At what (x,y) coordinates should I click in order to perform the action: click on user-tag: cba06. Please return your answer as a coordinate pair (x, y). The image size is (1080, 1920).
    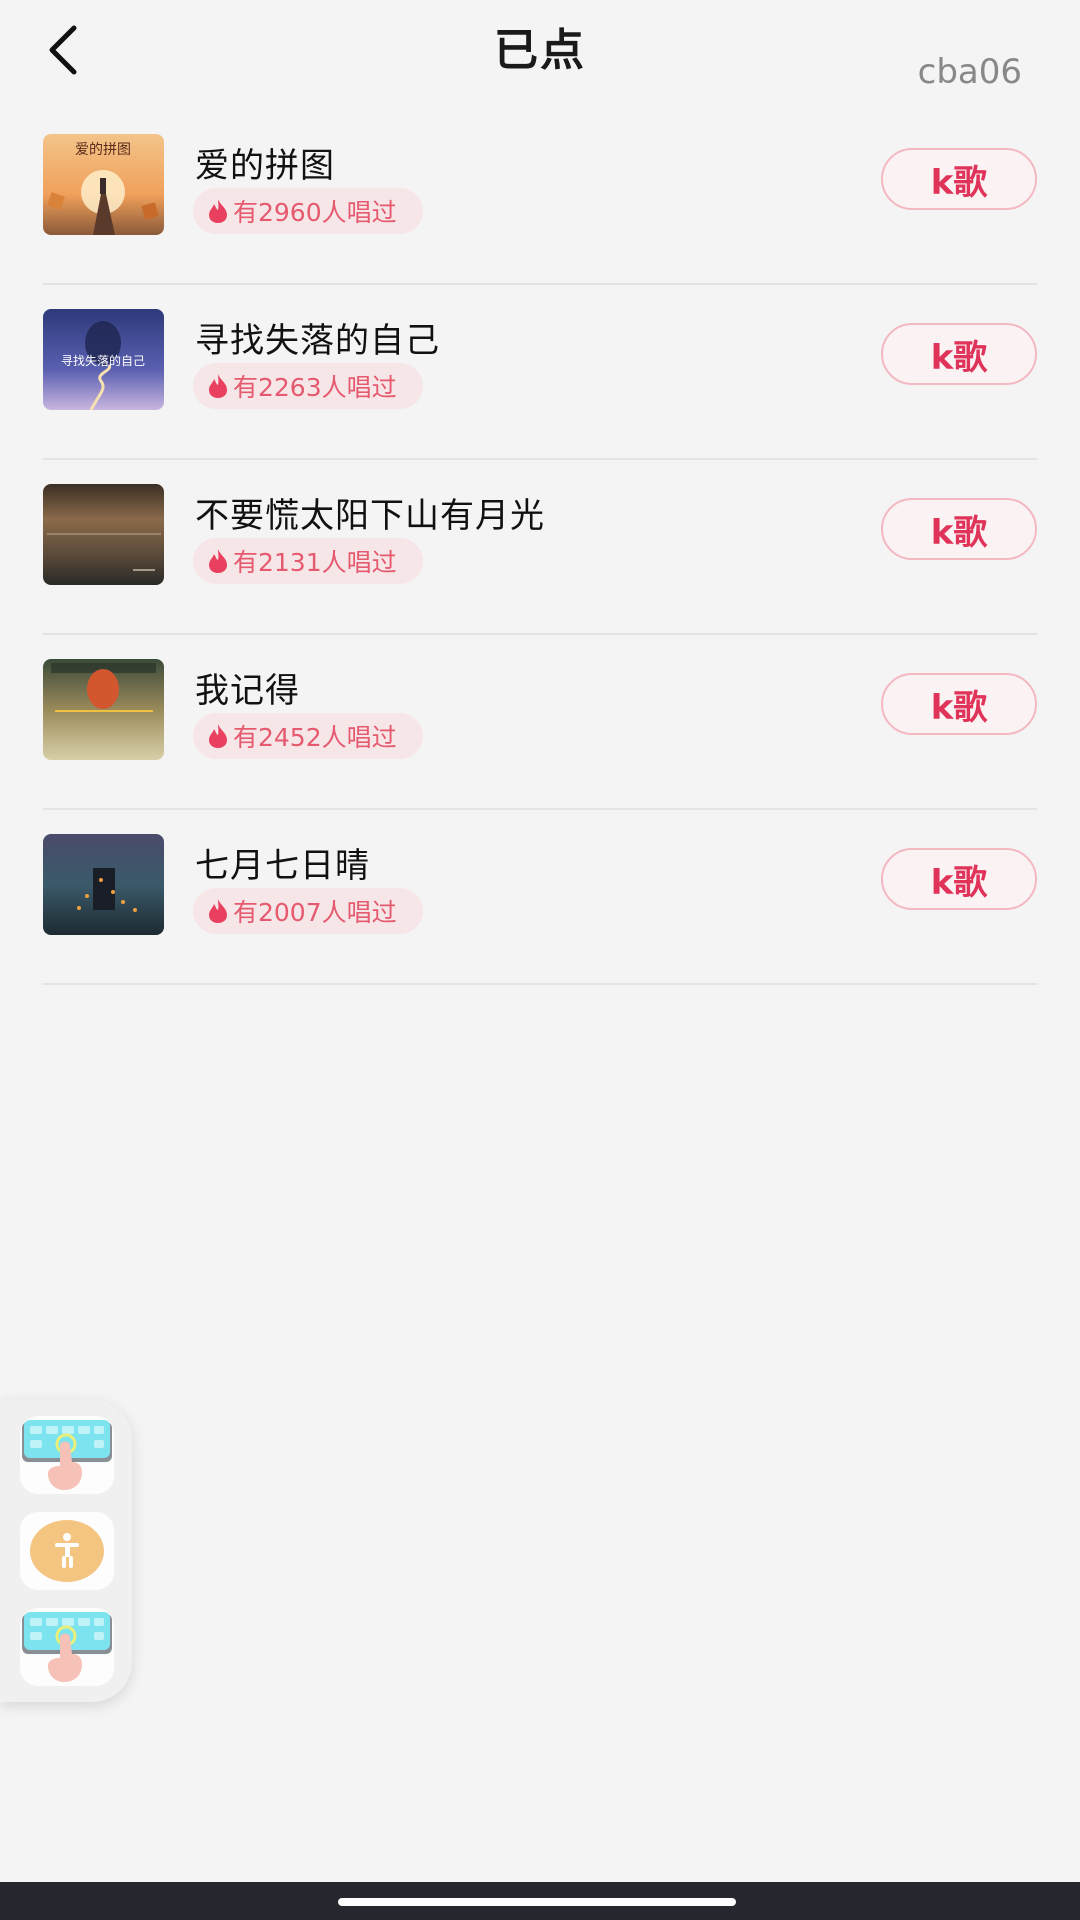
    Looking at the image, I should click on (969, 72).